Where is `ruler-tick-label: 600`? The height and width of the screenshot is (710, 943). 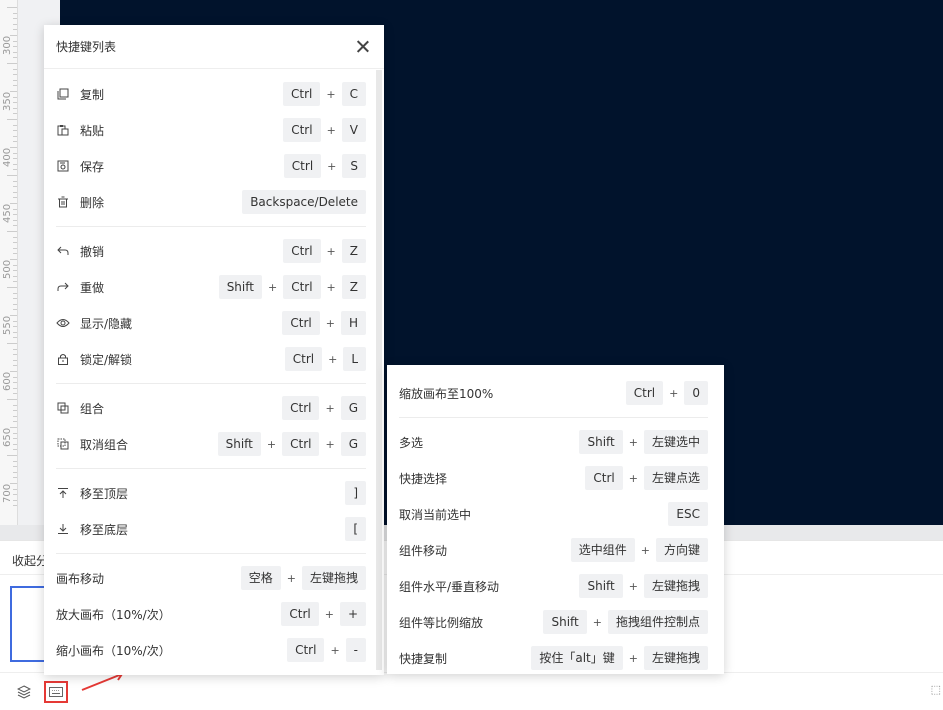
ruler-tick-label: 600 is located at coordinates (7, 381).